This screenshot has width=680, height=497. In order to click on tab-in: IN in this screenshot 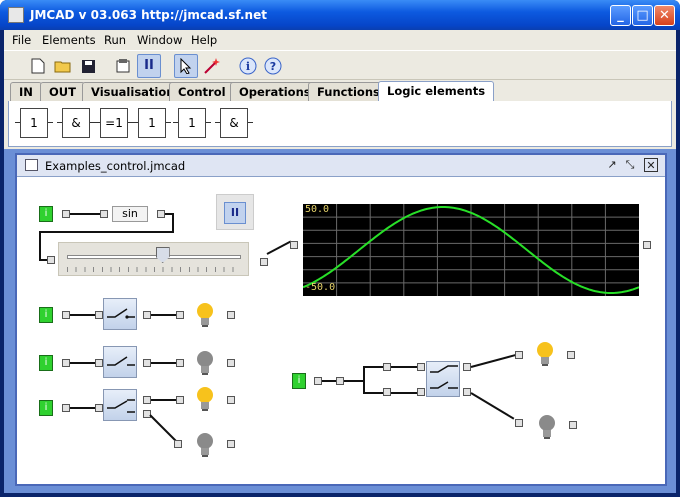, I will do `click(26, 92)`.